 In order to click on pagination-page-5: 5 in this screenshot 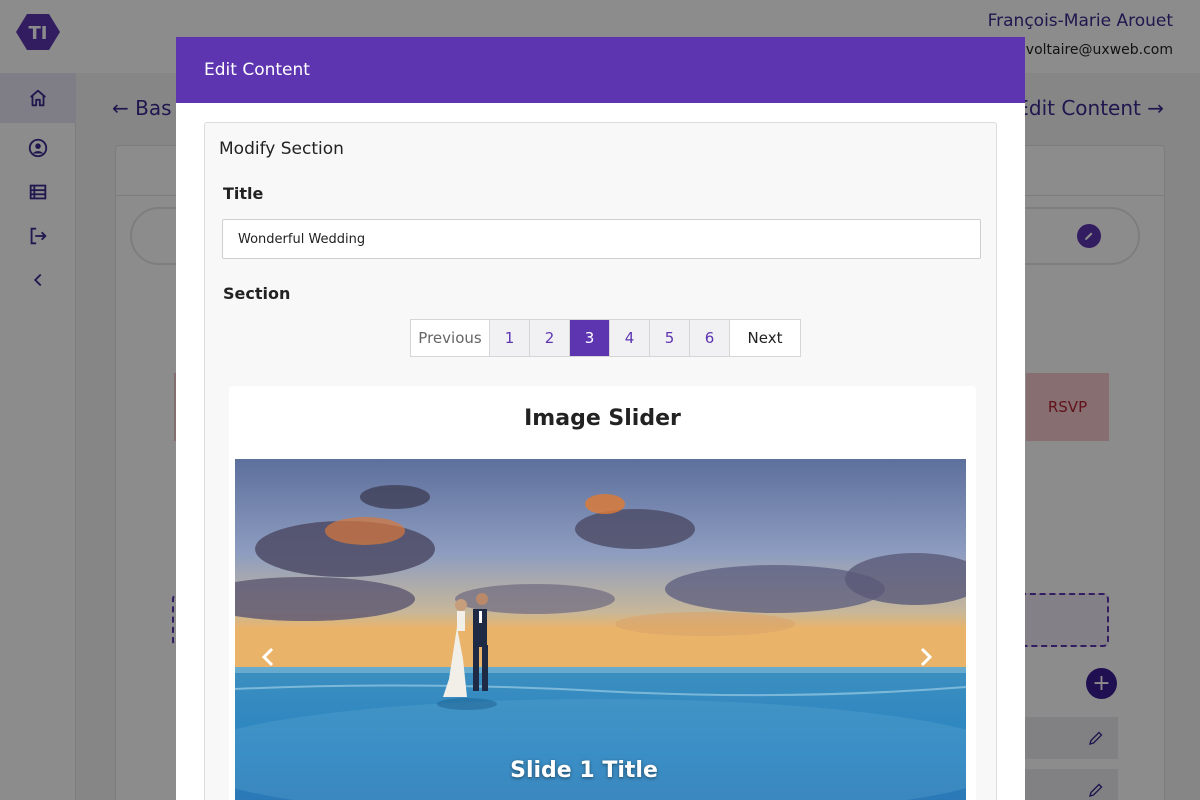, I will do `click(670, 338)`.